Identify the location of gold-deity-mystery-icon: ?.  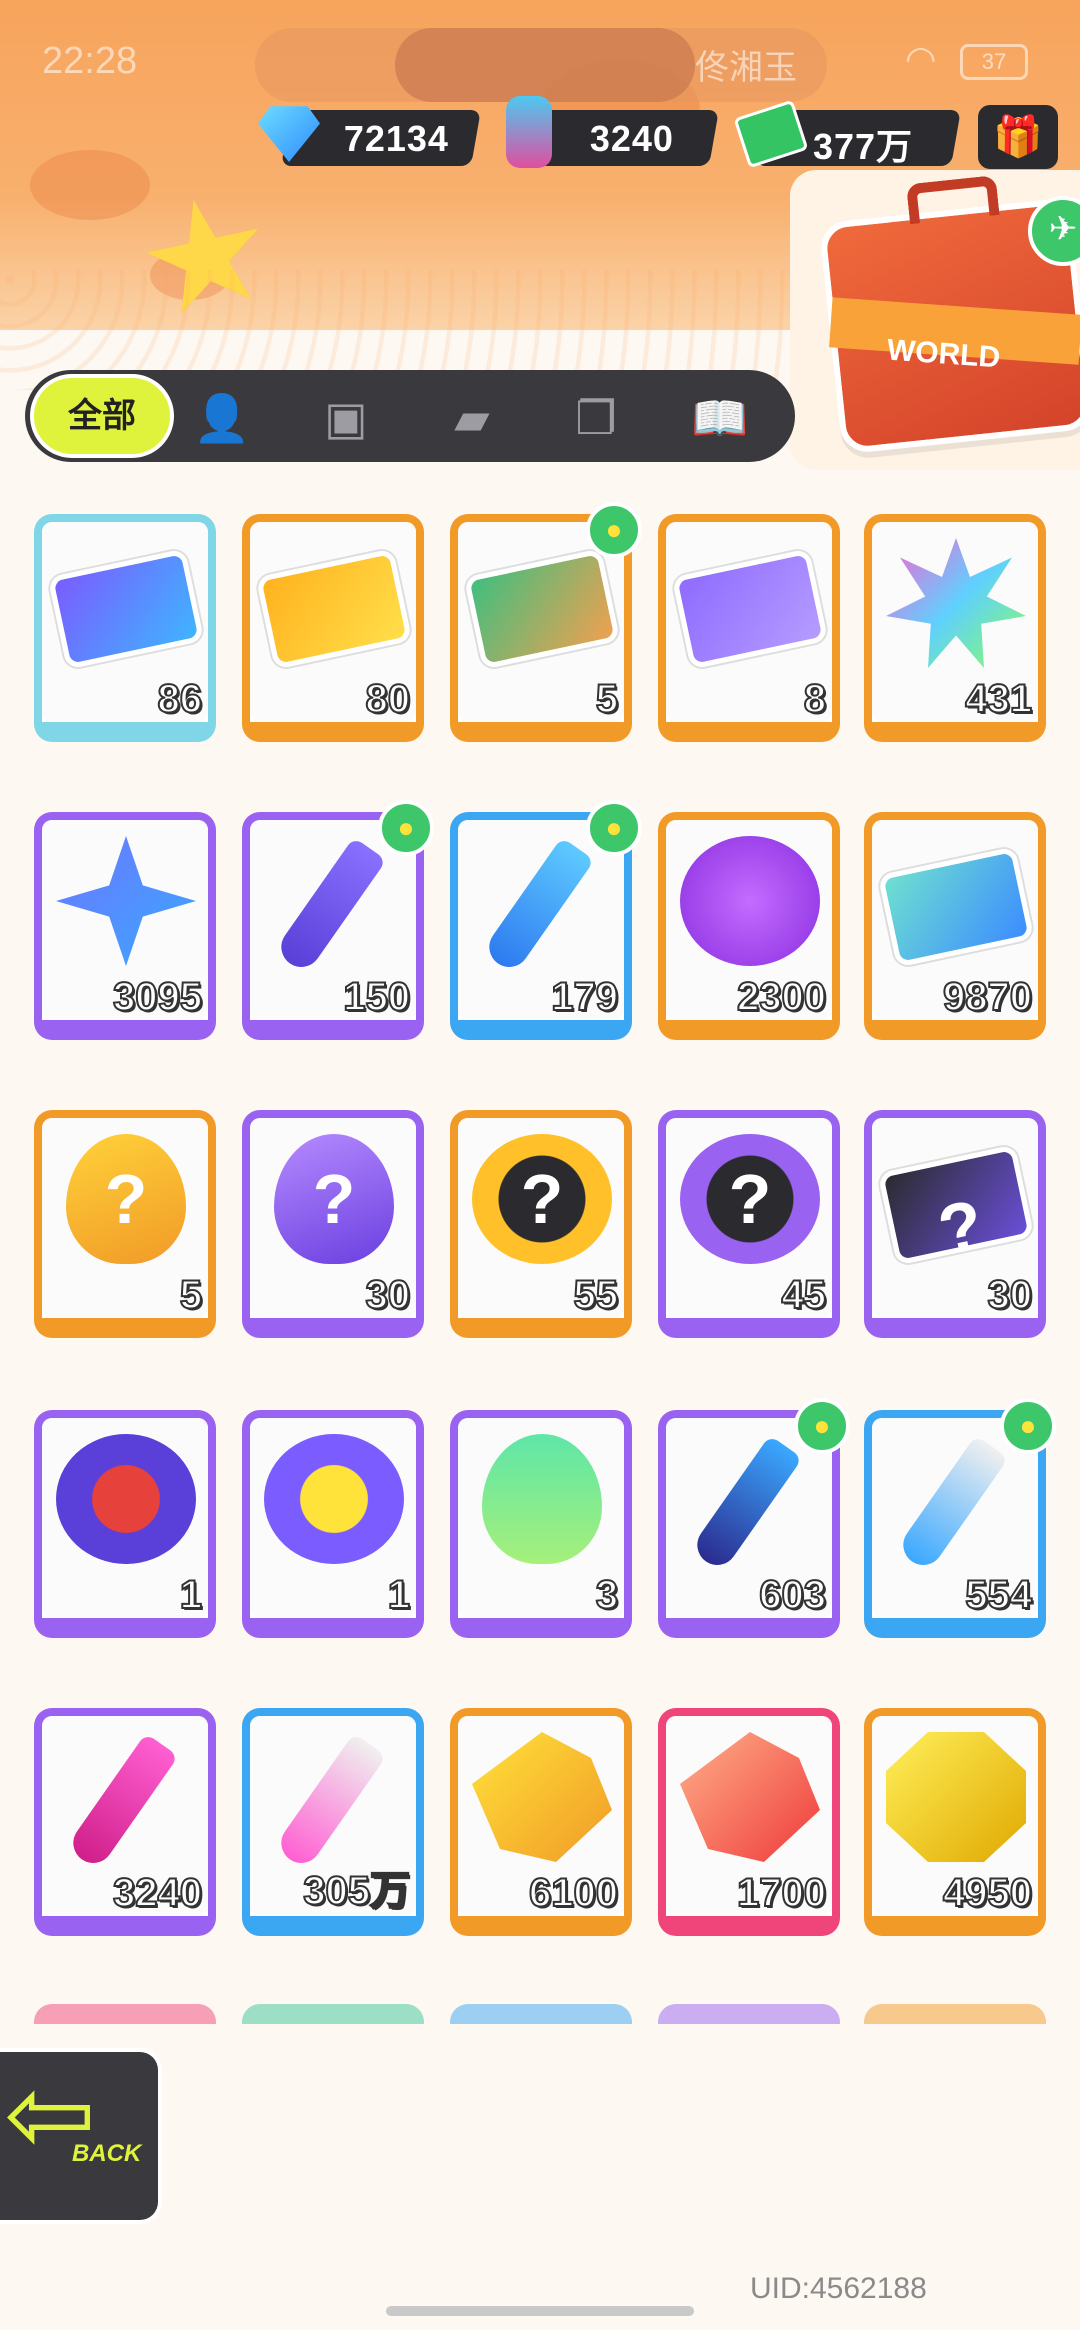
(542, 1199).